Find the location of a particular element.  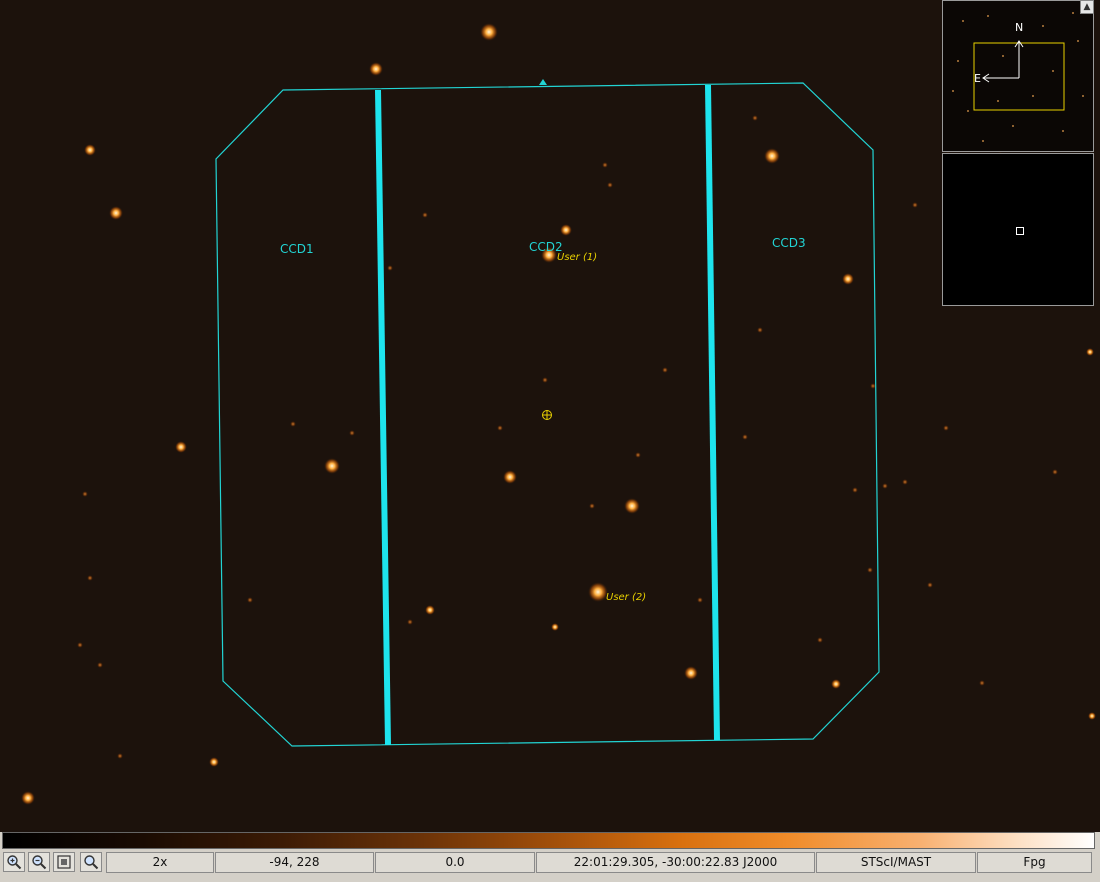

zoom-out-icon is located at coordinates (39, 862).